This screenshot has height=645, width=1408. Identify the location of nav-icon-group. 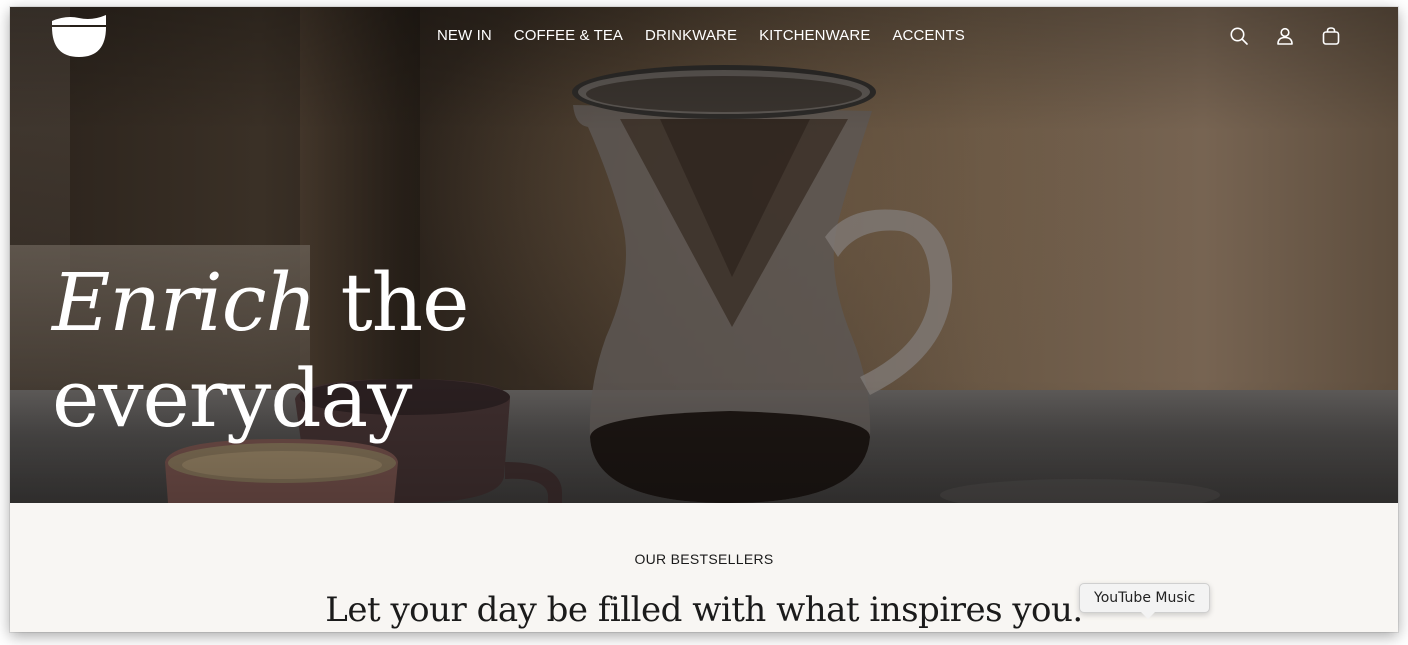
(1285, 36).